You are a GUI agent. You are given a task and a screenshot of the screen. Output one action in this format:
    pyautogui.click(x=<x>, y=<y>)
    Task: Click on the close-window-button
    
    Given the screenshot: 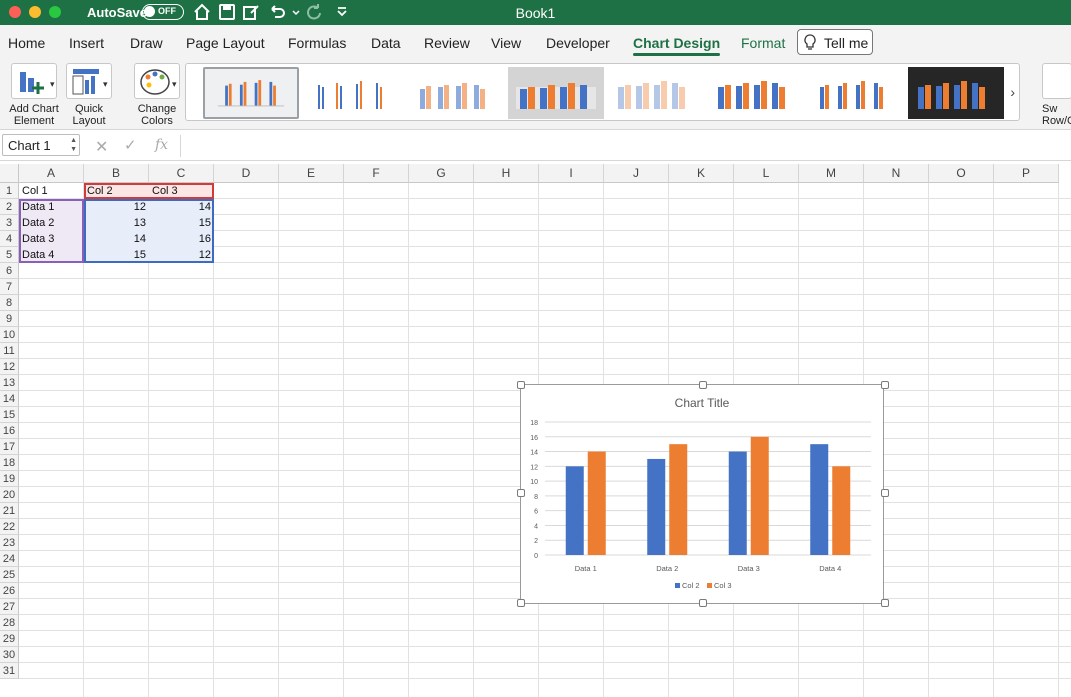 What is the action you would take?
    pyautogui.click(x=15, y=12)
    